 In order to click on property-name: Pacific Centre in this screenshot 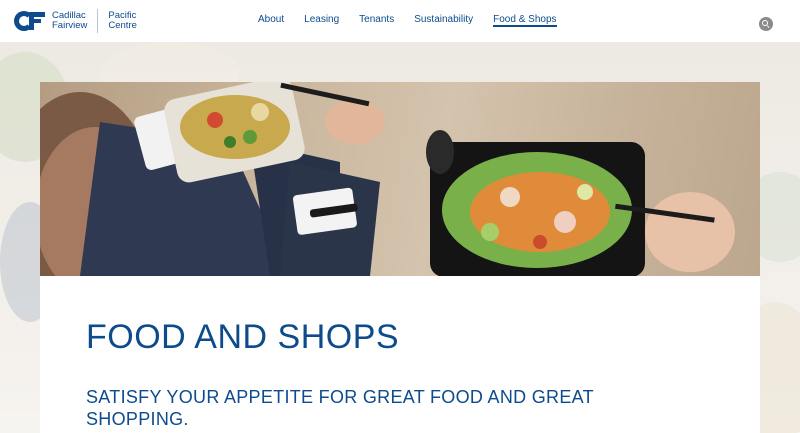, I will do `click(122, 21)`.